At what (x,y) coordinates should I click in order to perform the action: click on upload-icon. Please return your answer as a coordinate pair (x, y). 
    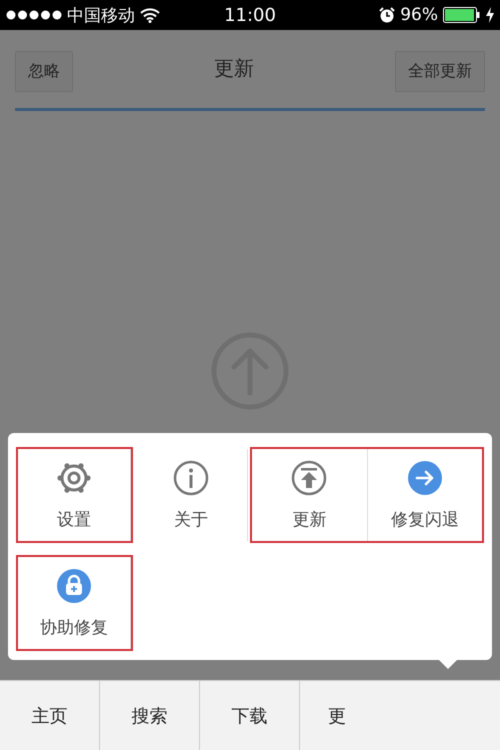
    Looking at the image, I should click on (309, 478).